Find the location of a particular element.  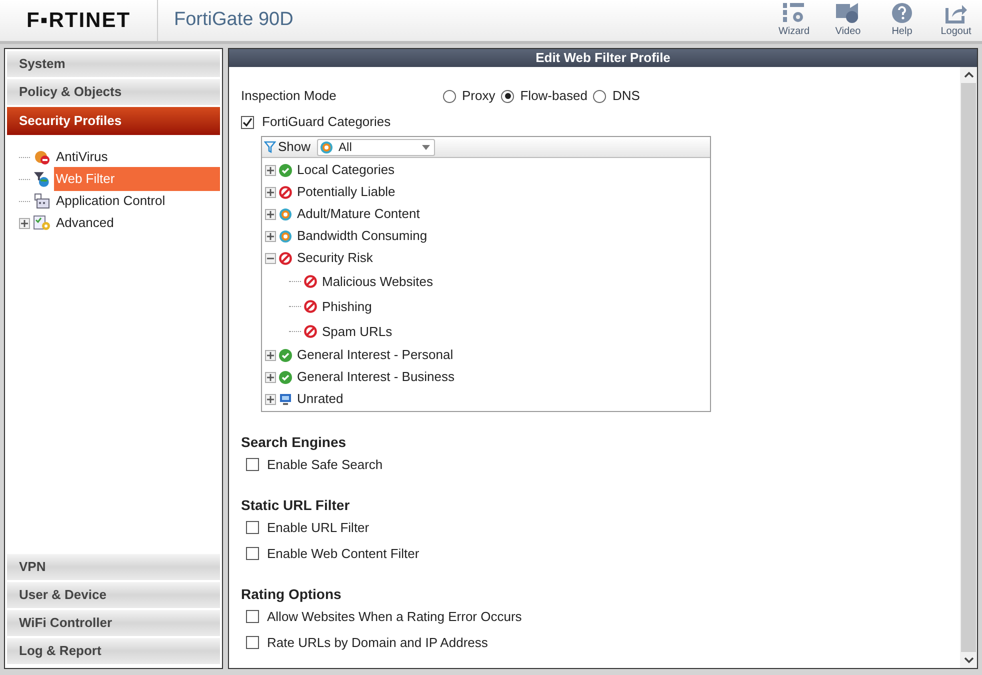

video-help-icon is located at coordinates (848, 13).